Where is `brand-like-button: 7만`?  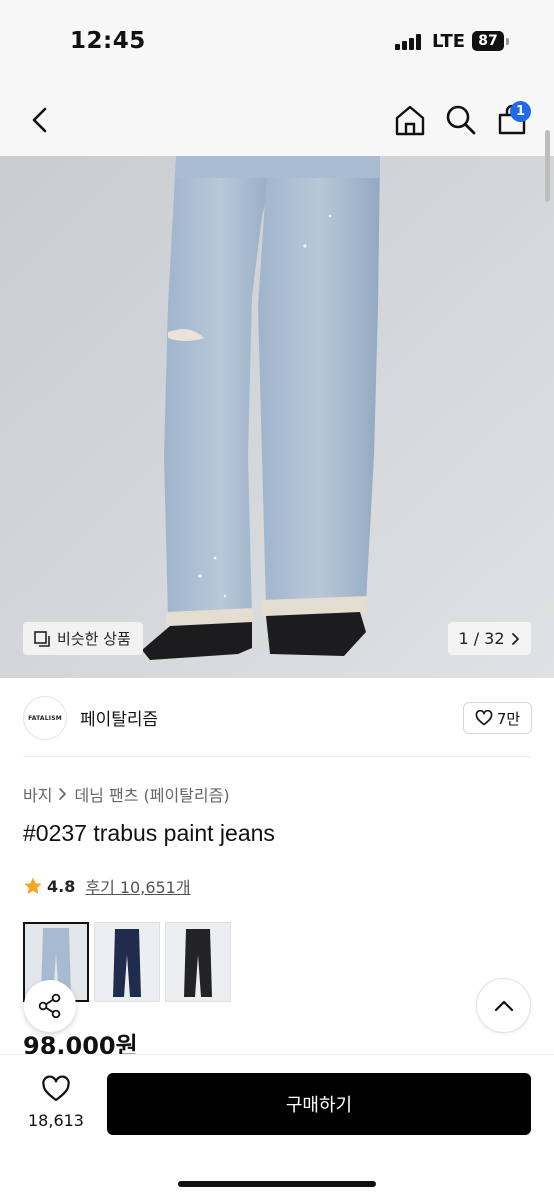
brand-like-button: 7만 is located at coordinates (497, 718).